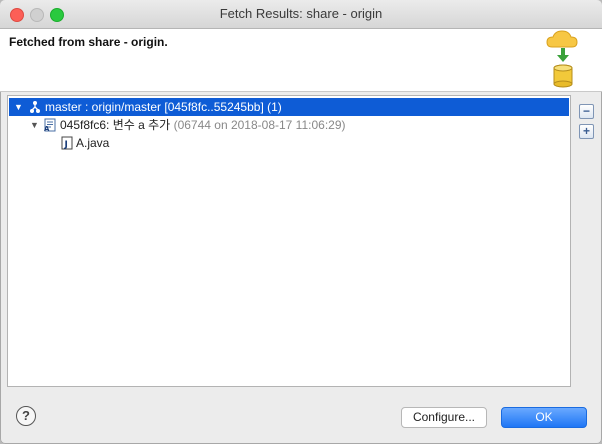 This screenshot has height=444, width=602. I want to click on java-file-icon: J, so click(67, 143).